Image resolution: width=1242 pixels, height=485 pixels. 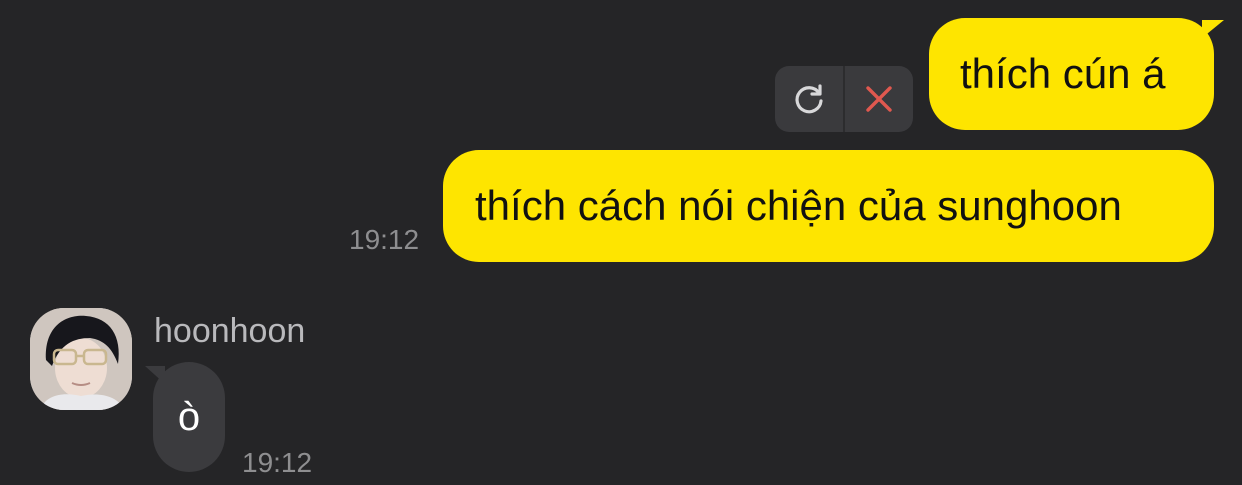 I want to click on incoming-message-bubble: ò, so click(x=189, y=417).